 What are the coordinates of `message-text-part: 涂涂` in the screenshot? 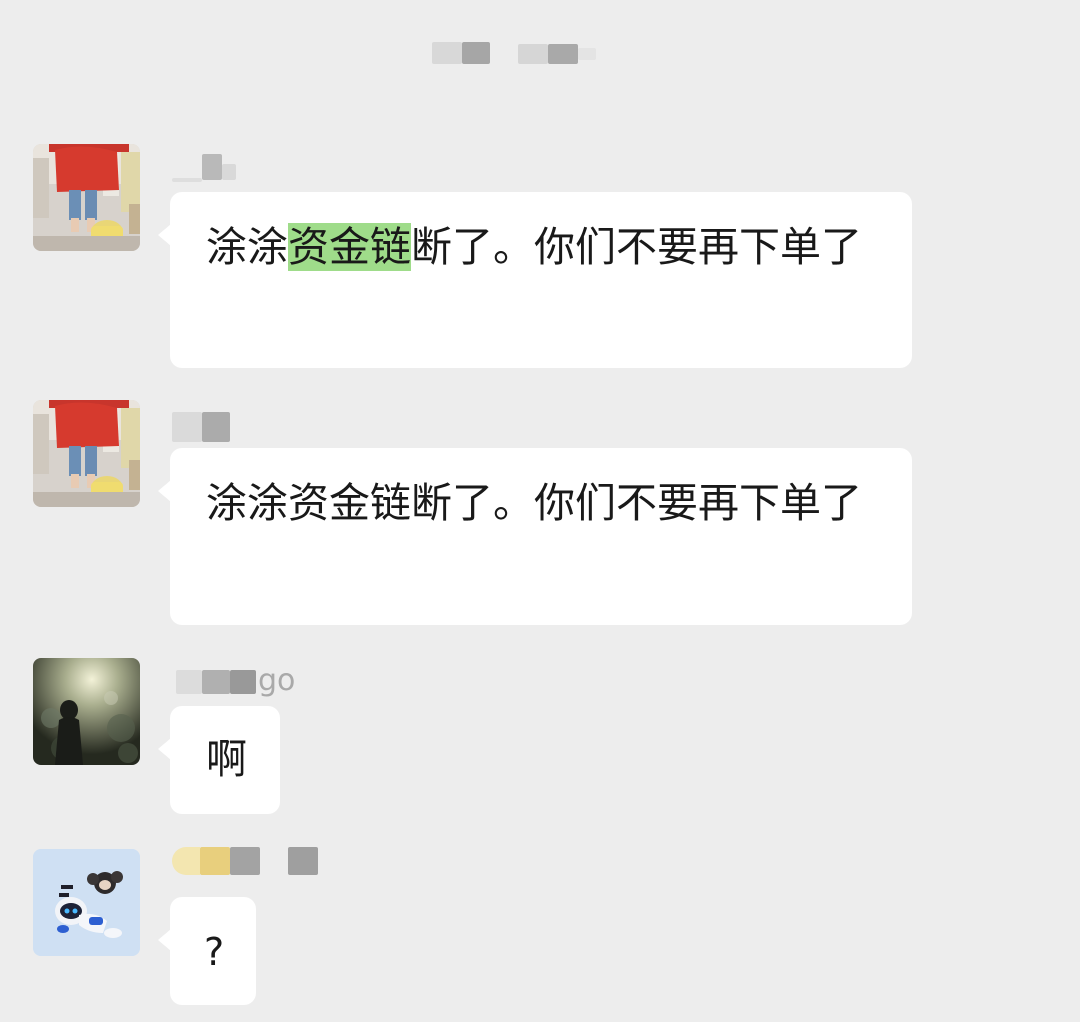 It's located at (247, 247).